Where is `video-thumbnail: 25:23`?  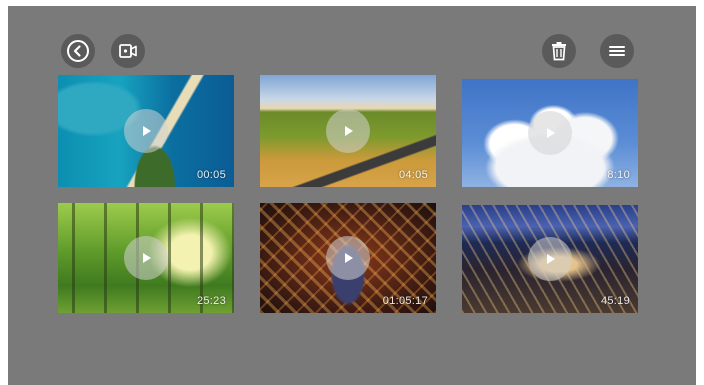
video-thumbnail: 25:23 is located at coordinates (146, 258).